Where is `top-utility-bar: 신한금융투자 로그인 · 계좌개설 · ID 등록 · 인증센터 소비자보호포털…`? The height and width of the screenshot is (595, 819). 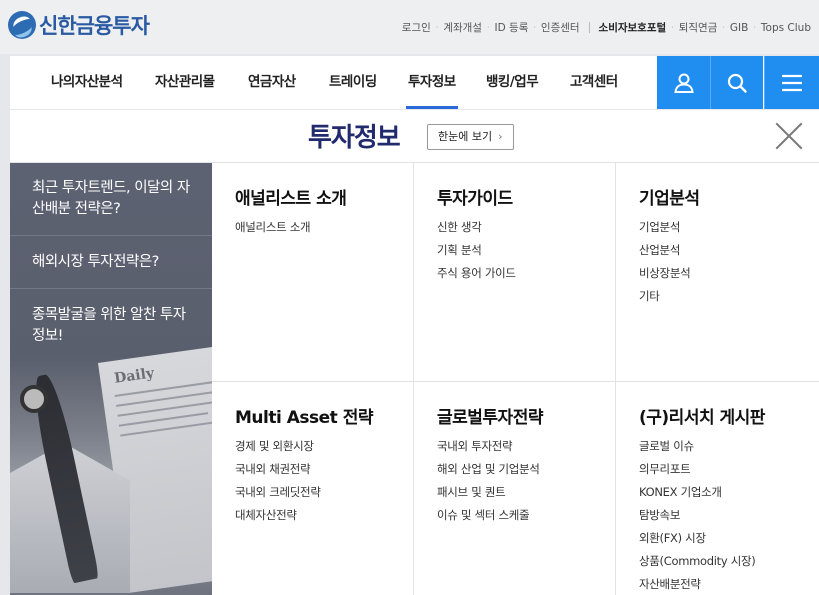
top-utility-bar: 신한금융투자 로그인 · 계좌개설 · ID 등록 · 인증센터 소비자보호포털… is located at coordinates (409, 27).